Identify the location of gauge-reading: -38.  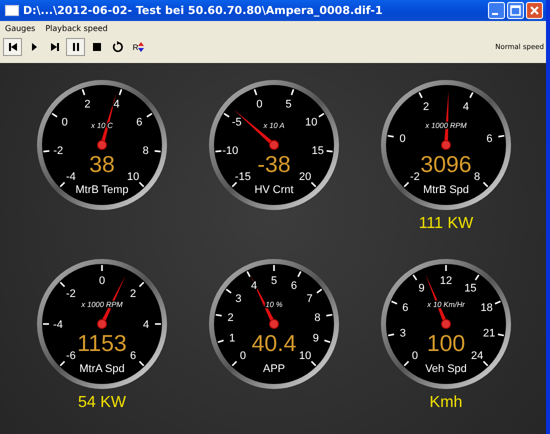
(274, 164).